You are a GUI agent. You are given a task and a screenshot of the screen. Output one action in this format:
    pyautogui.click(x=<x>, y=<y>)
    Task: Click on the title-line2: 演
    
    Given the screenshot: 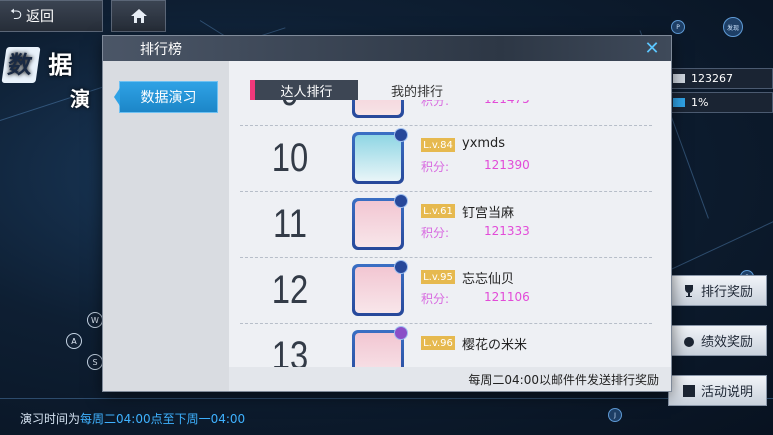 What is the action you would take?
    pyautogui.click(x=81, y=99)
    